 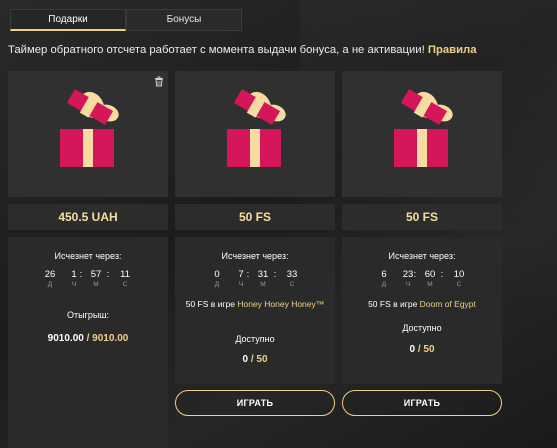 I want to click on wagering-value: 9010.00 / 9010.00, so click(x=88, y=338).